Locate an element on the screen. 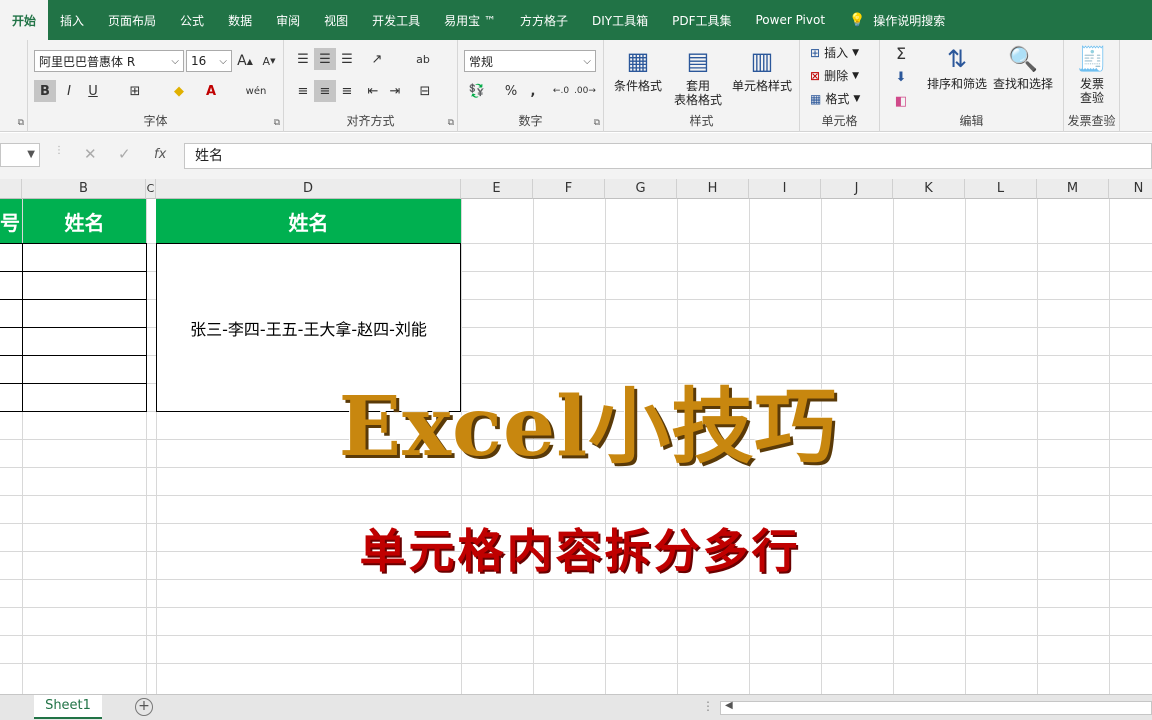  increase-font-button: A ▲ is located at coordinates (245, 61).